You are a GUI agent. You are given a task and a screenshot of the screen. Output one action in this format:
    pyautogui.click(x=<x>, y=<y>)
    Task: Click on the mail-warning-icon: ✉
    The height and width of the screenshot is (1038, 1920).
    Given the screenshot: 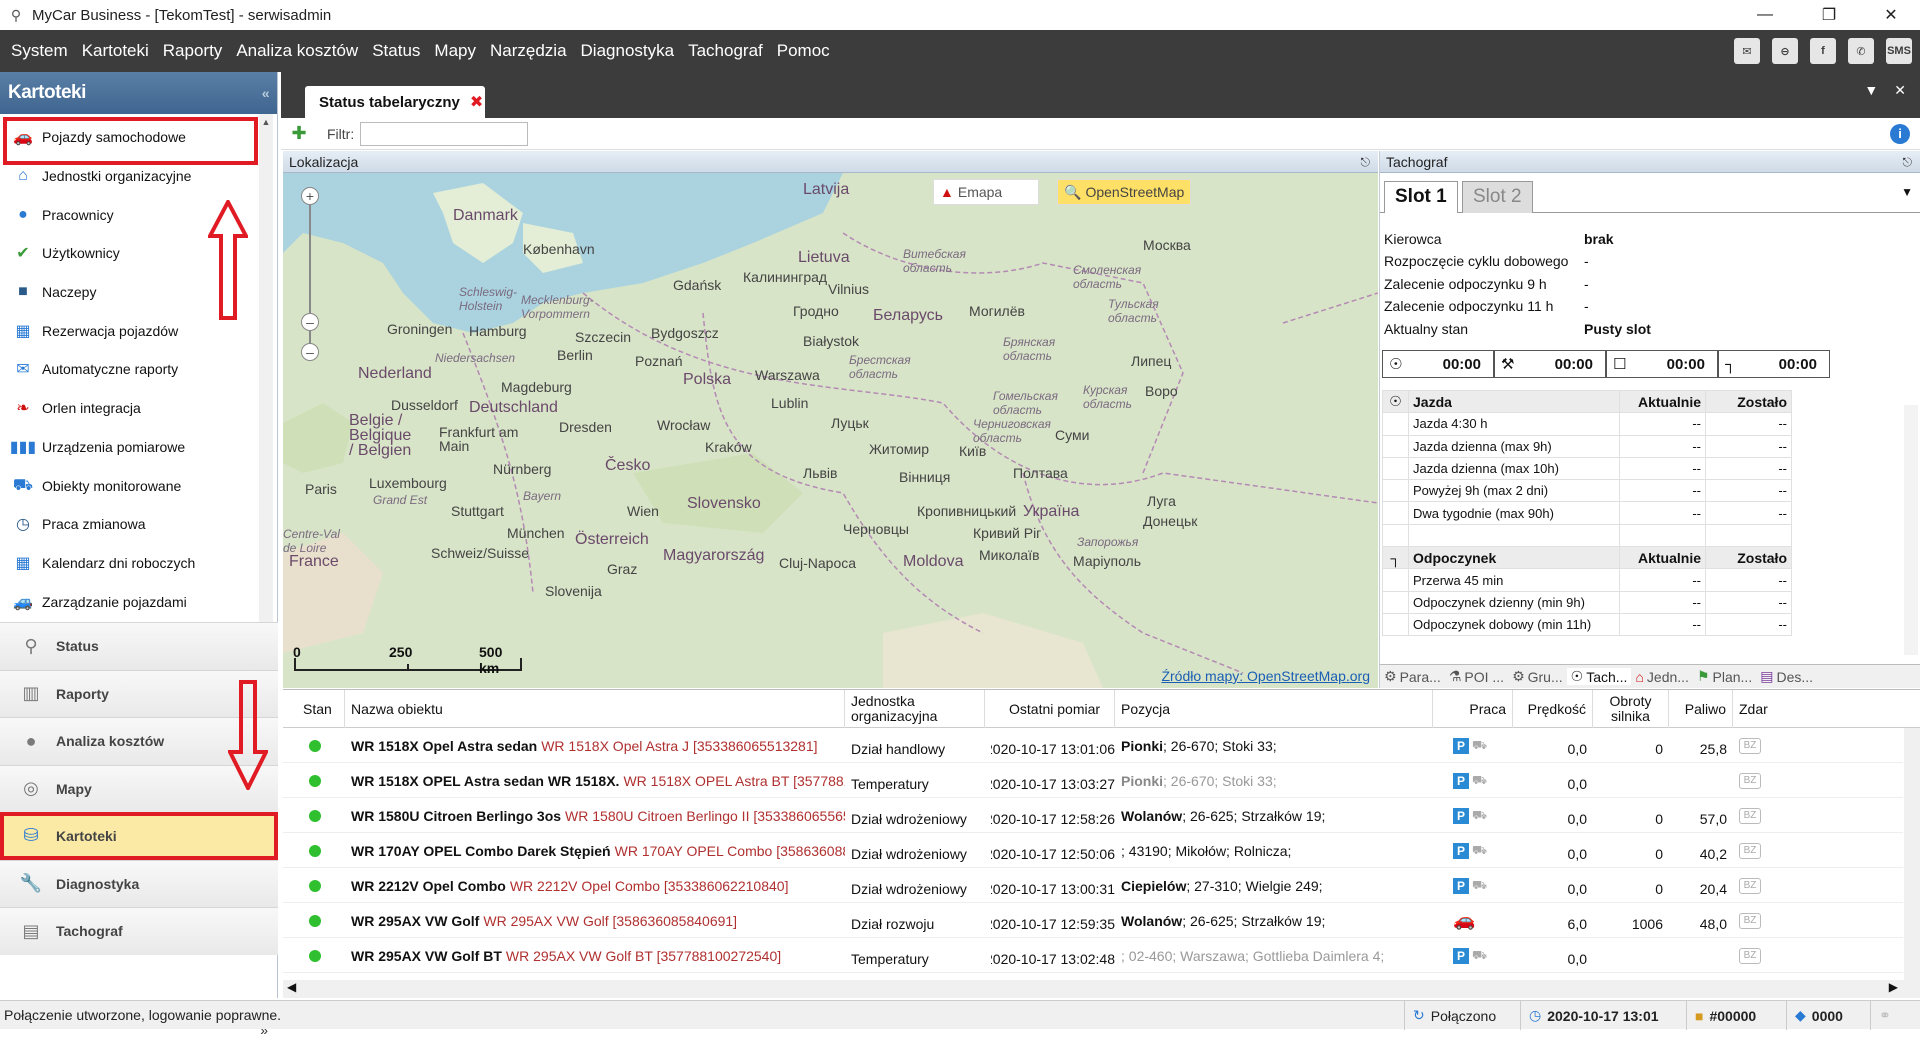 What is the action you would take?
    pyautogui.click(x=1747, y=51)
    